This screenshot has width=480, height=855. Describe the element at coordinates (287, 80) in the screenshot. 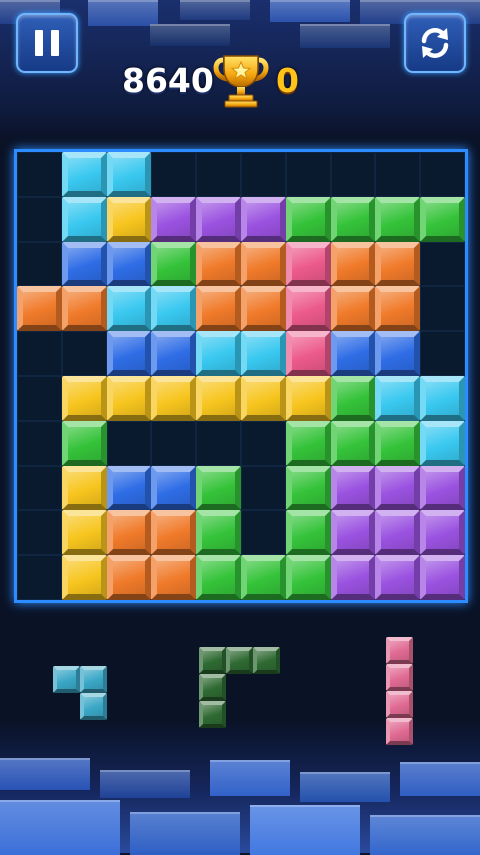

I see `best-score-value: 0` at that location.